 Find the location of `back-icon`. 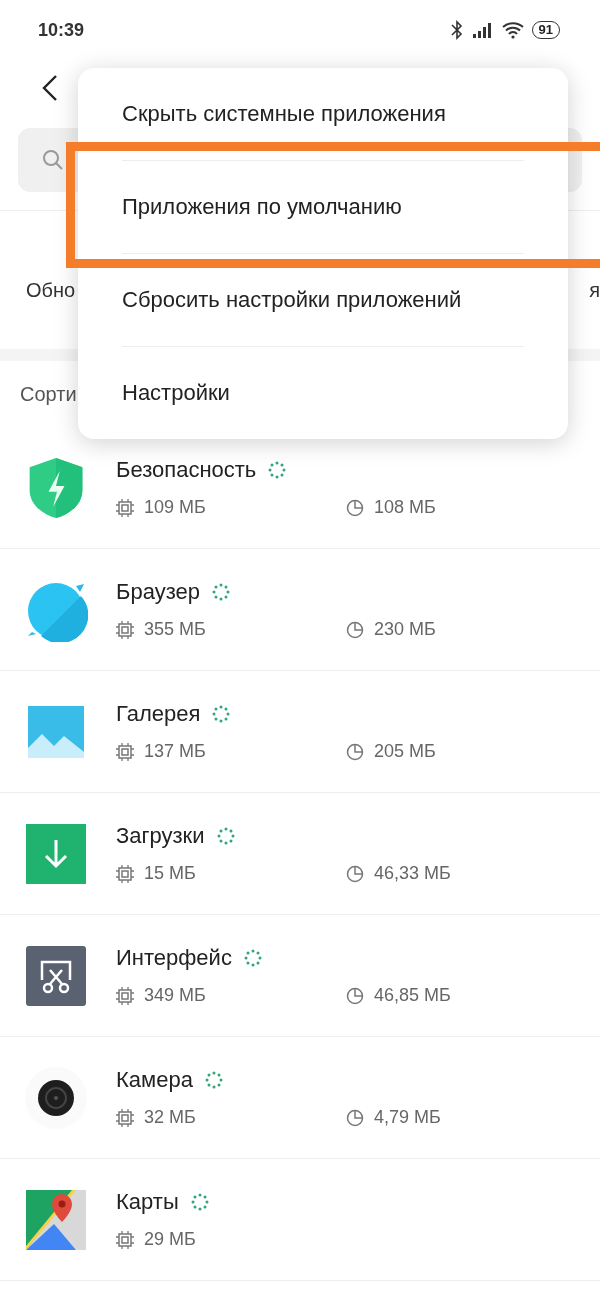

back-icon is located at coordinates (50, 88).